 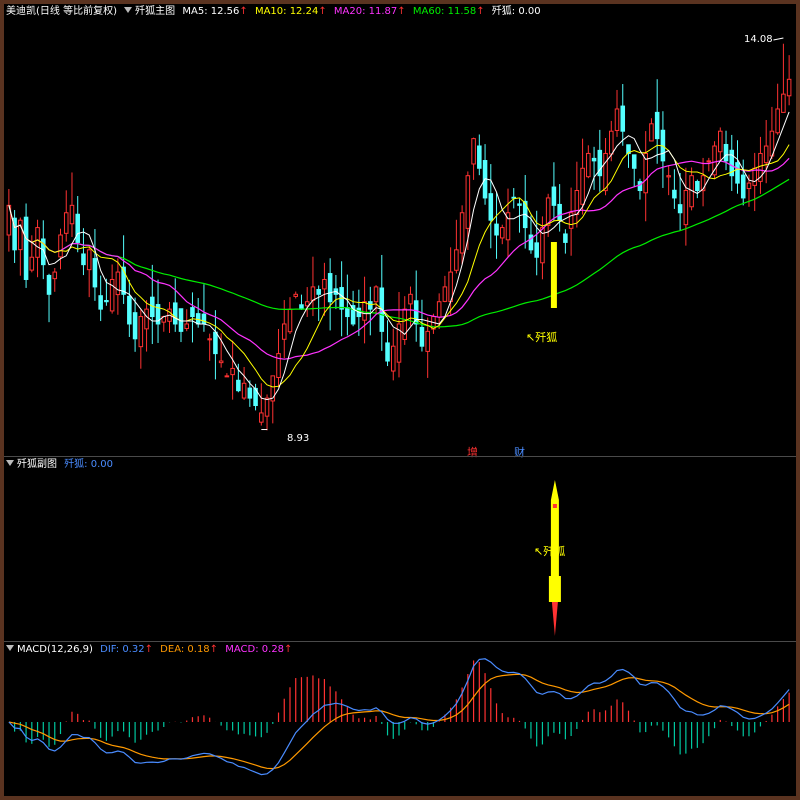 I want to click on dif-value: DIF: 0.32↑, so click(x=126, y=649).